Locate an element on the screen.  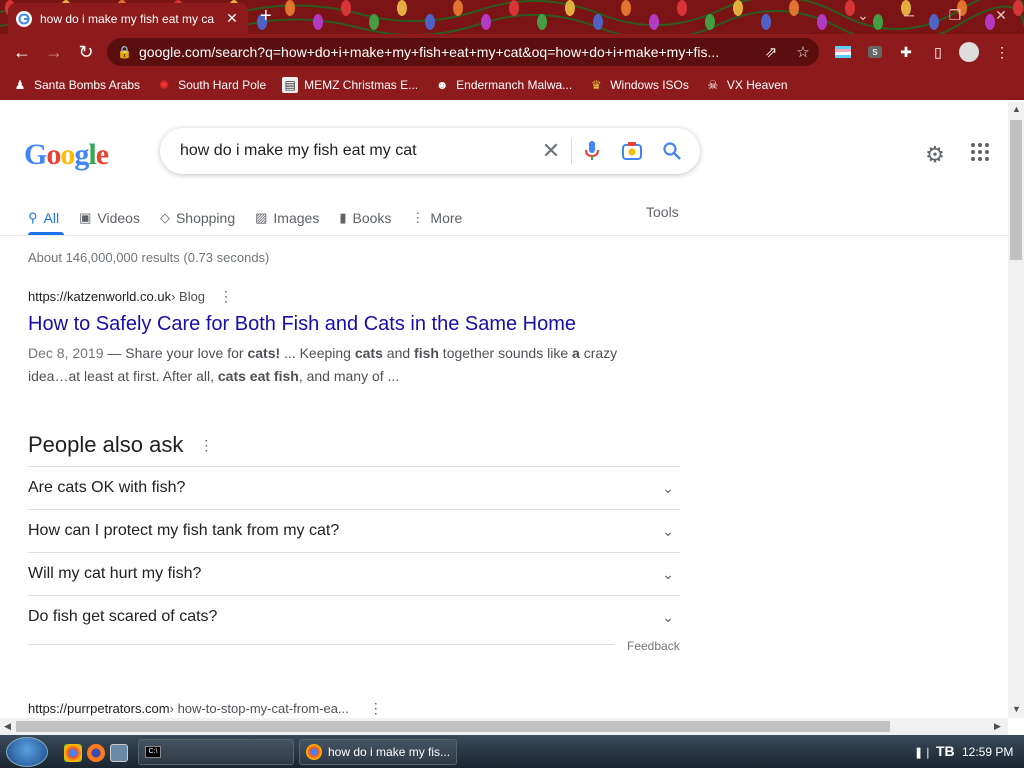
bookmark-label: South Hard Pole is located at coordinates (222, 85).